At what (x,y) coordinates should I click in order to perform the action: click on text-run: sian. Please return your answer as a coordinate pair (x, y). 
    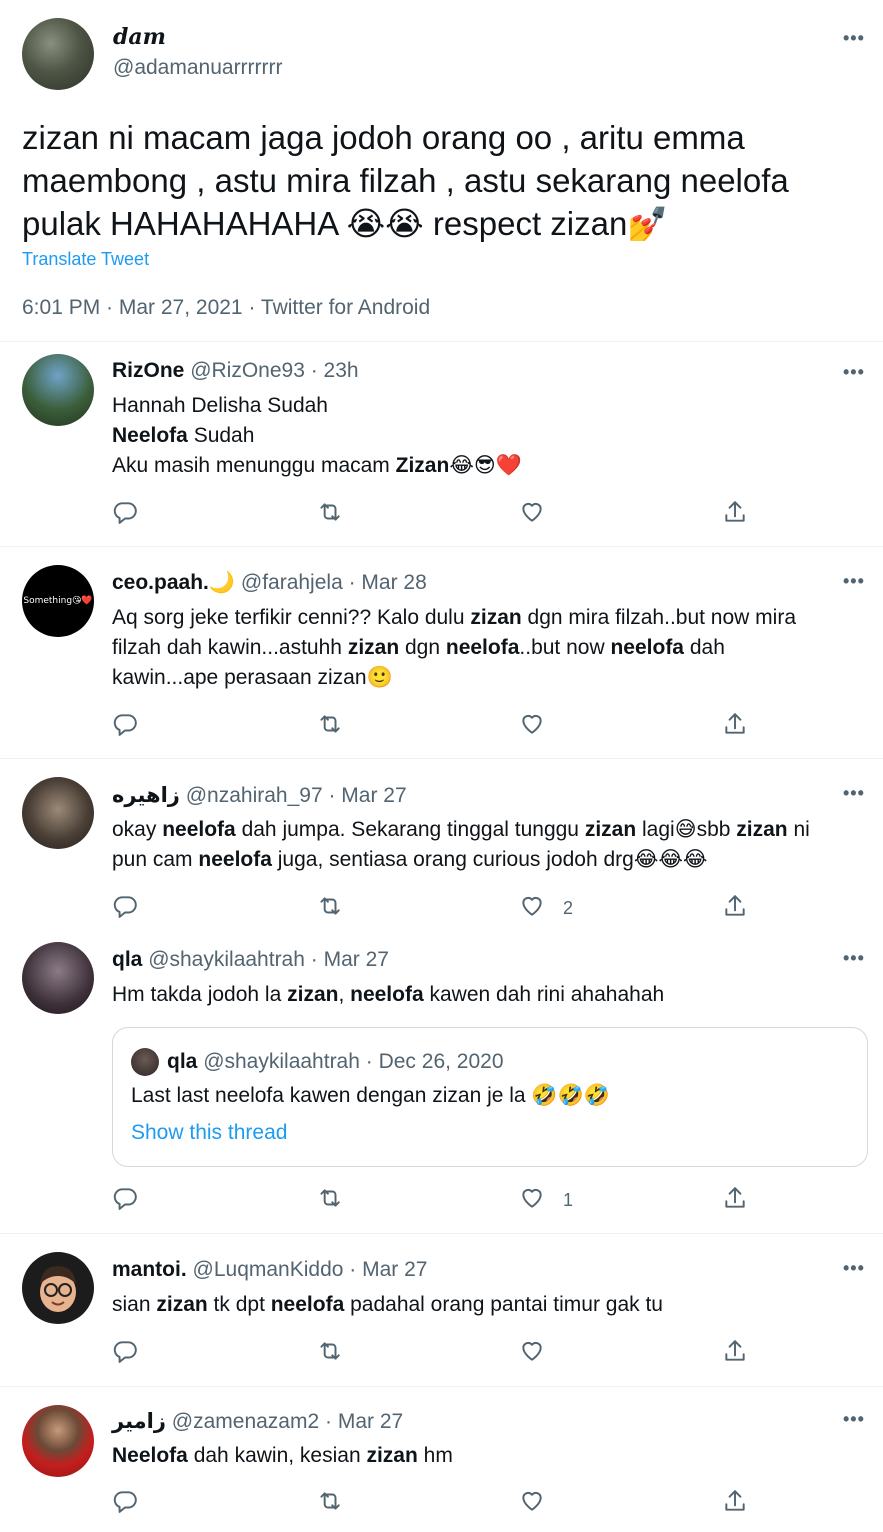
    Looking at the image, I should click on (134, 1304).